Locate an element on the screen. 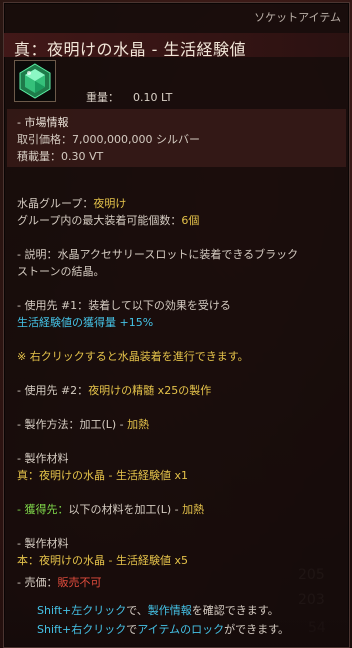 This screenshot has height=648, width=352. hint-text: で、 is located at coordinates (137, 610).